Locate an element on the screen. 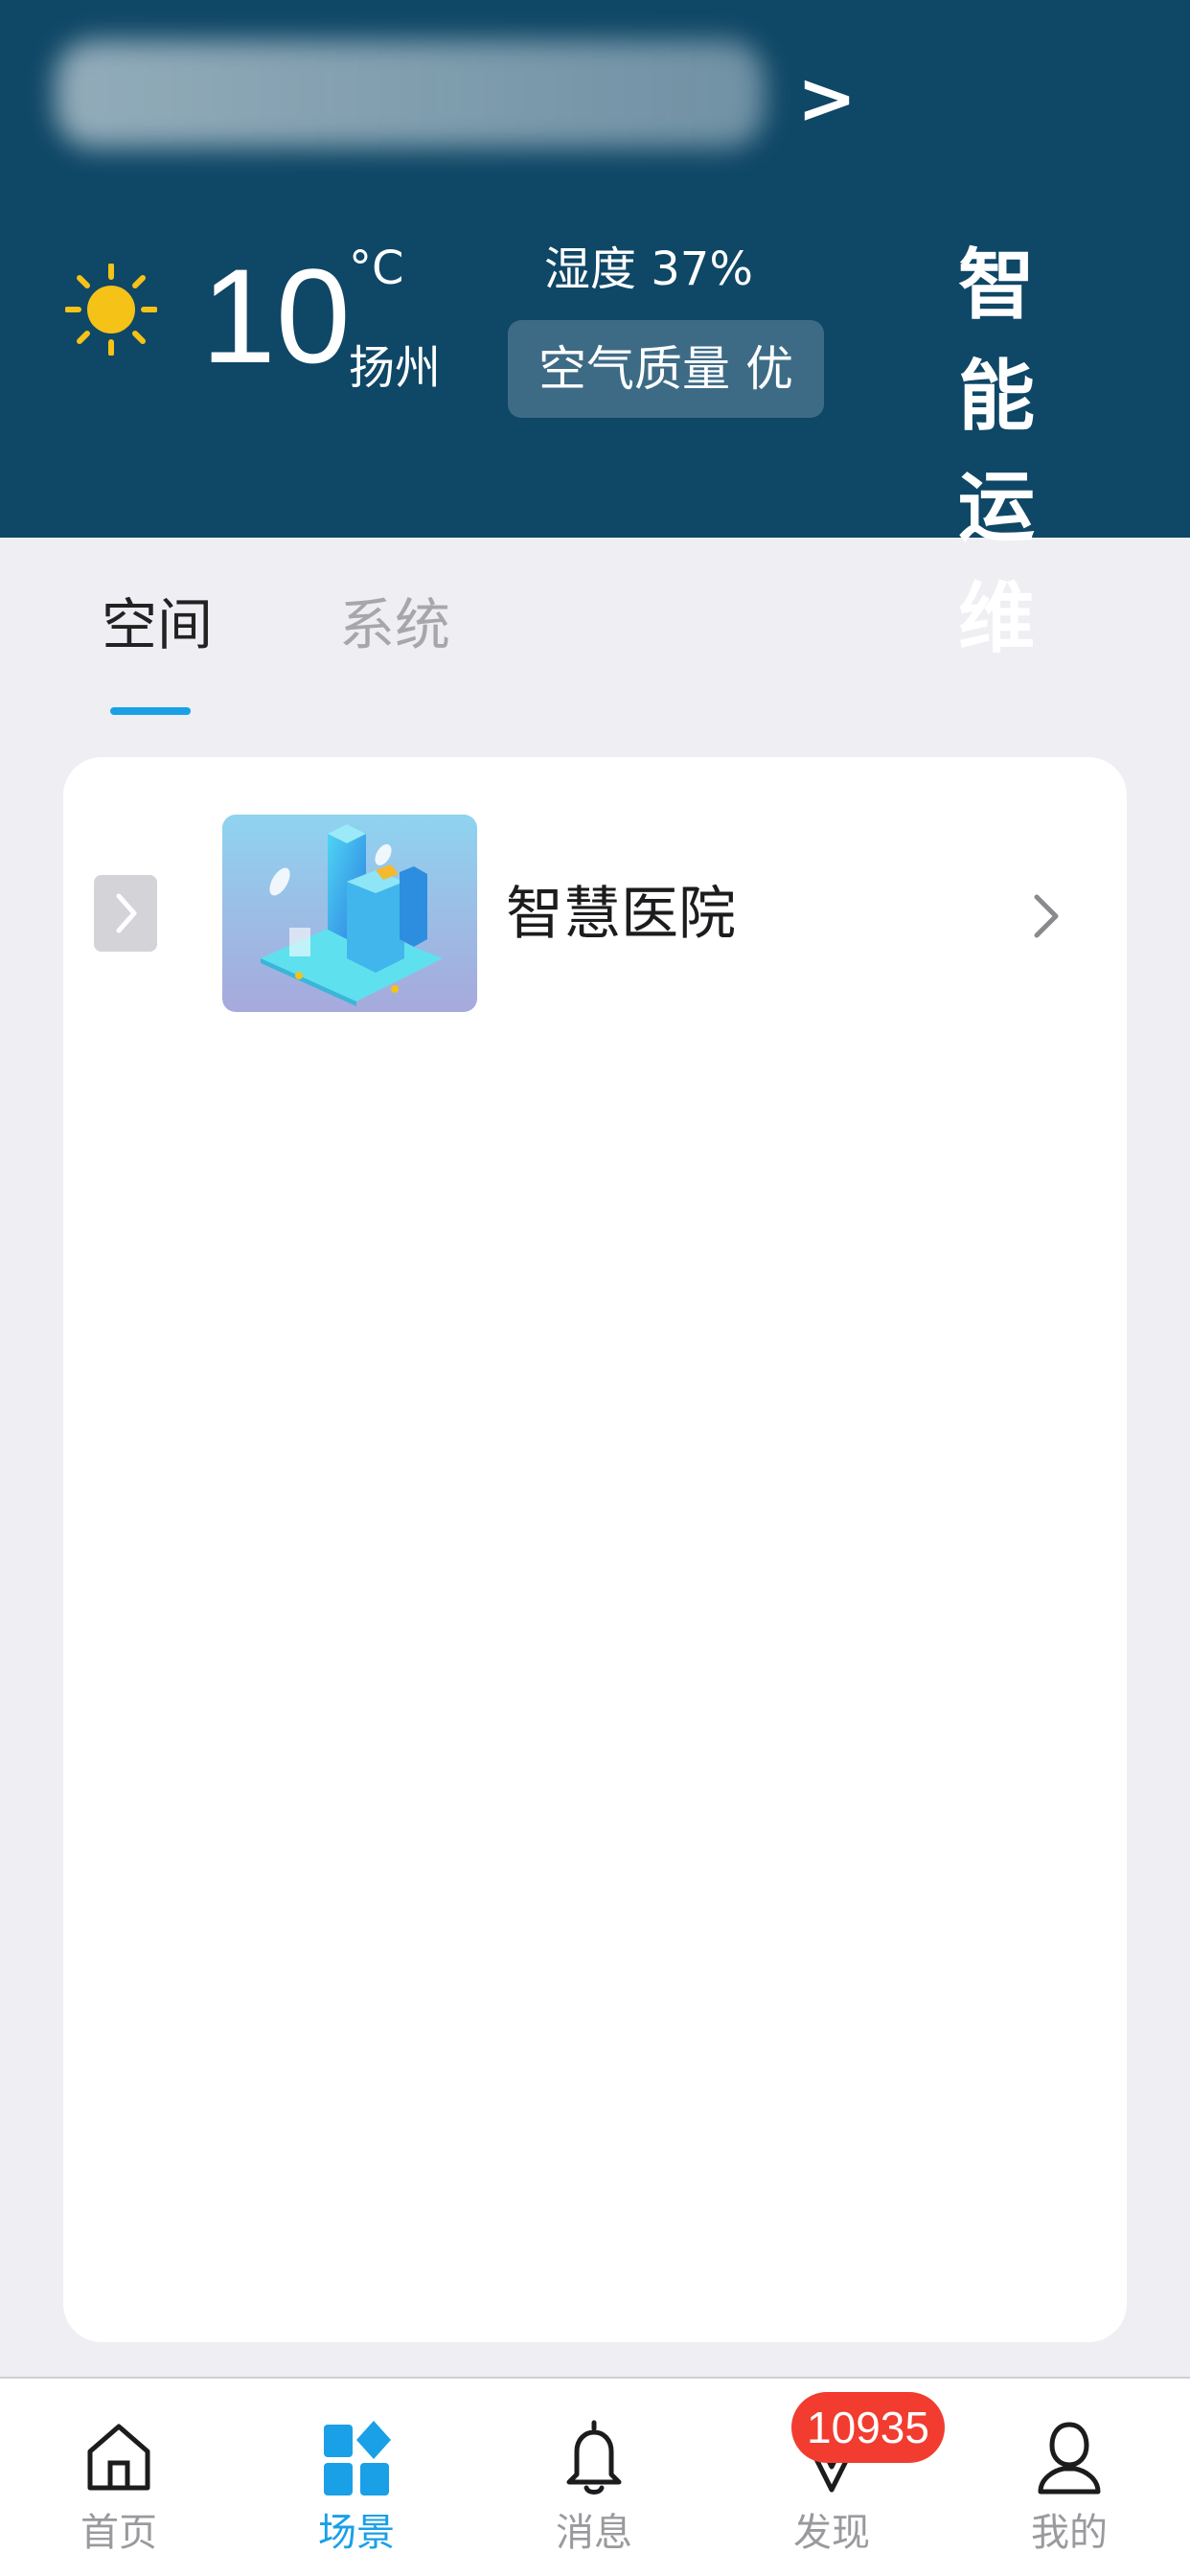 This screenshot has height=2576, width=1190. tab-scene: 场景 is located at coordinates (357, 2477).